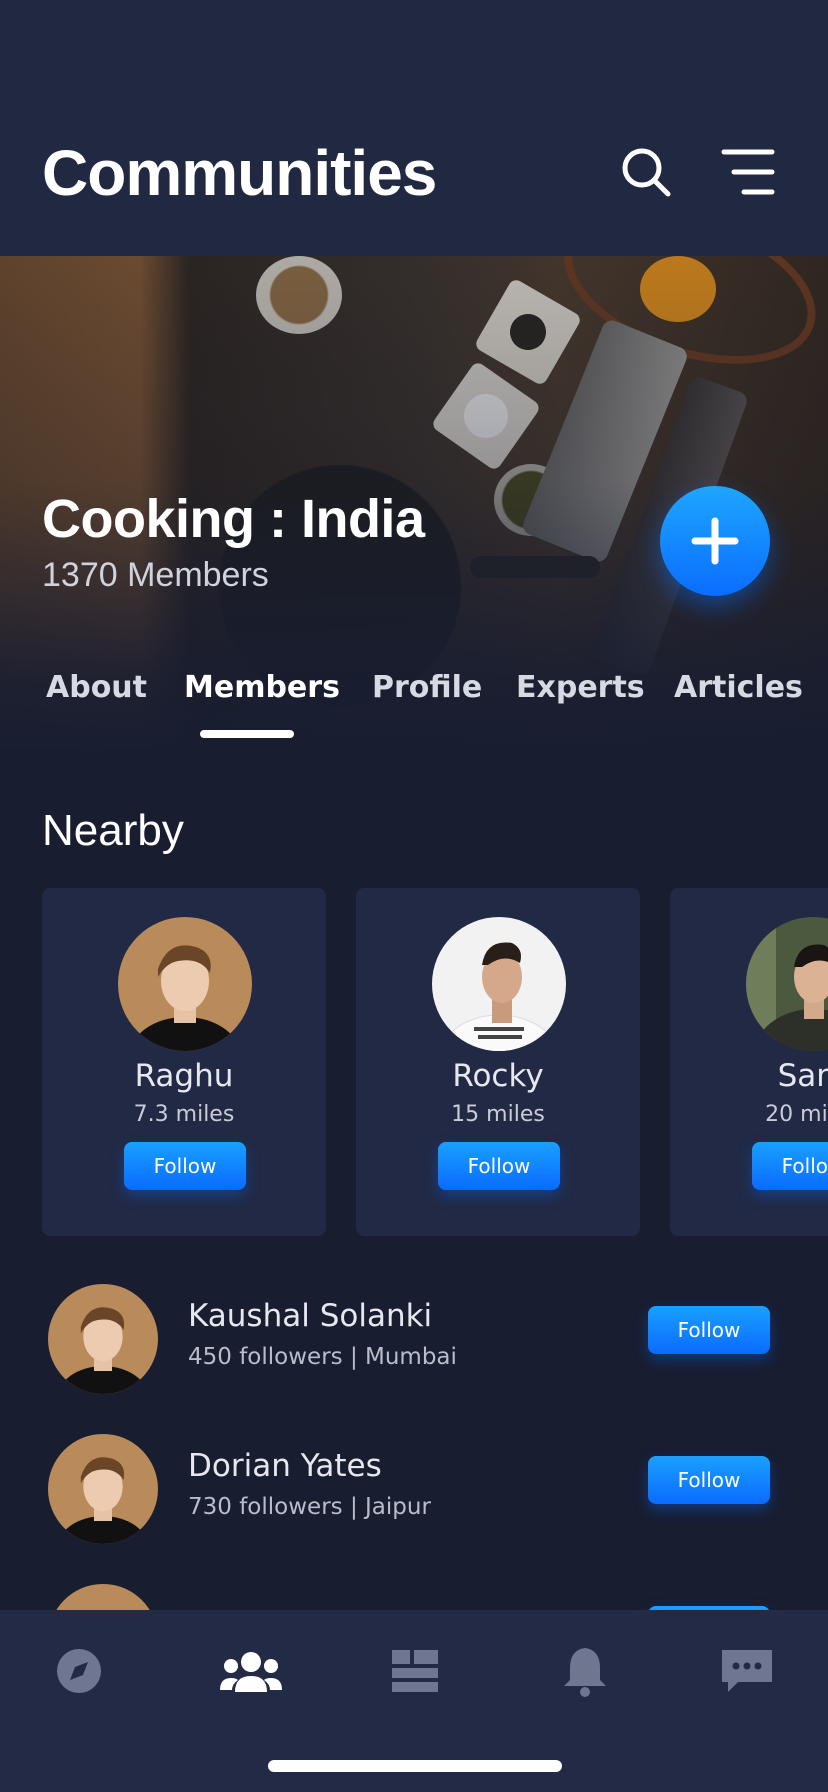 The height and width of the screenshot is (1792, 828). What do you see at coordinates (322, 1357) in the screenshot?
I see `member-meta: 450 followers | Mumbai` at bounding box center [322, 1357].